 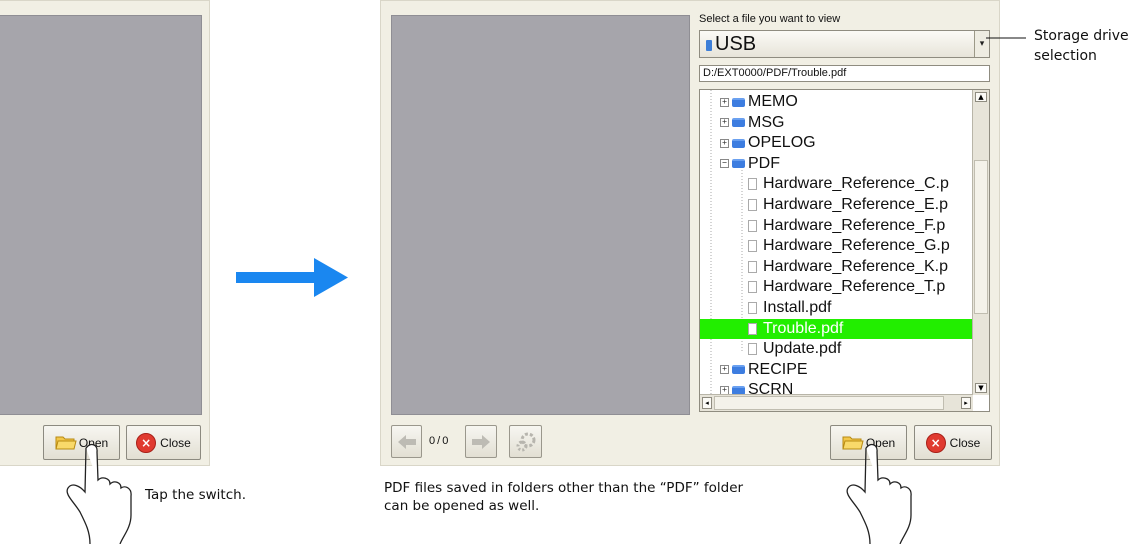 I want to click on tree-item-label: Install.pdf, so click(x=797, y=307).